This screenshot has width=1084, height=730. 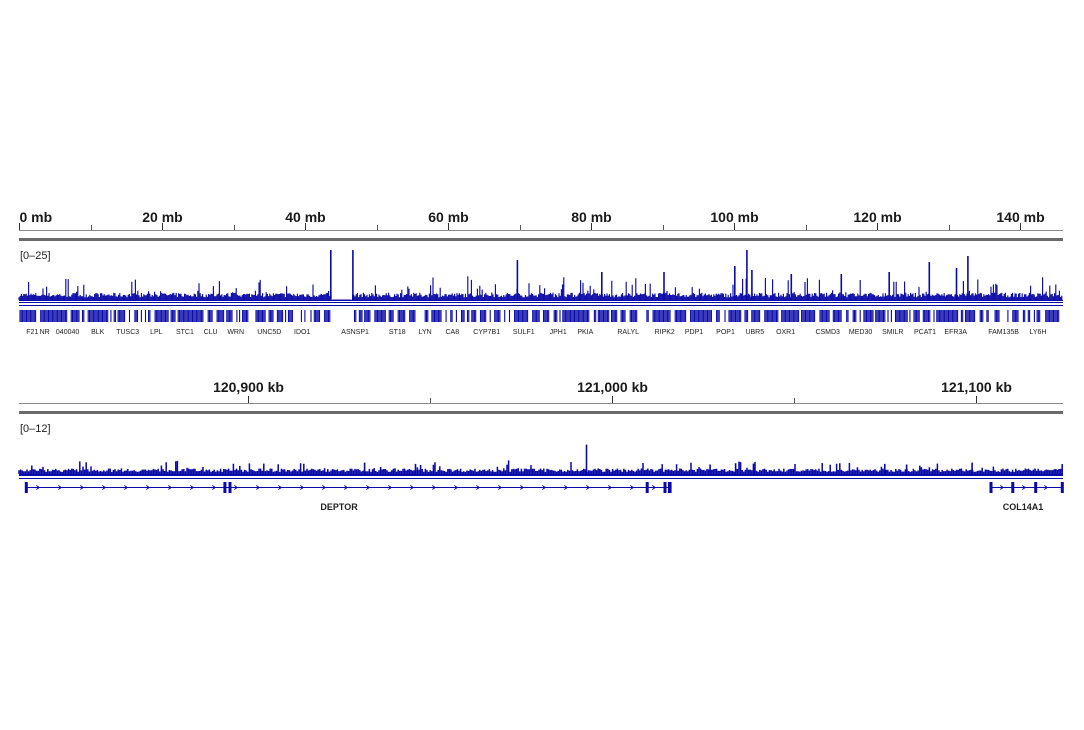 I want to click on gene-label: STC1, so click(x=185, y=332).